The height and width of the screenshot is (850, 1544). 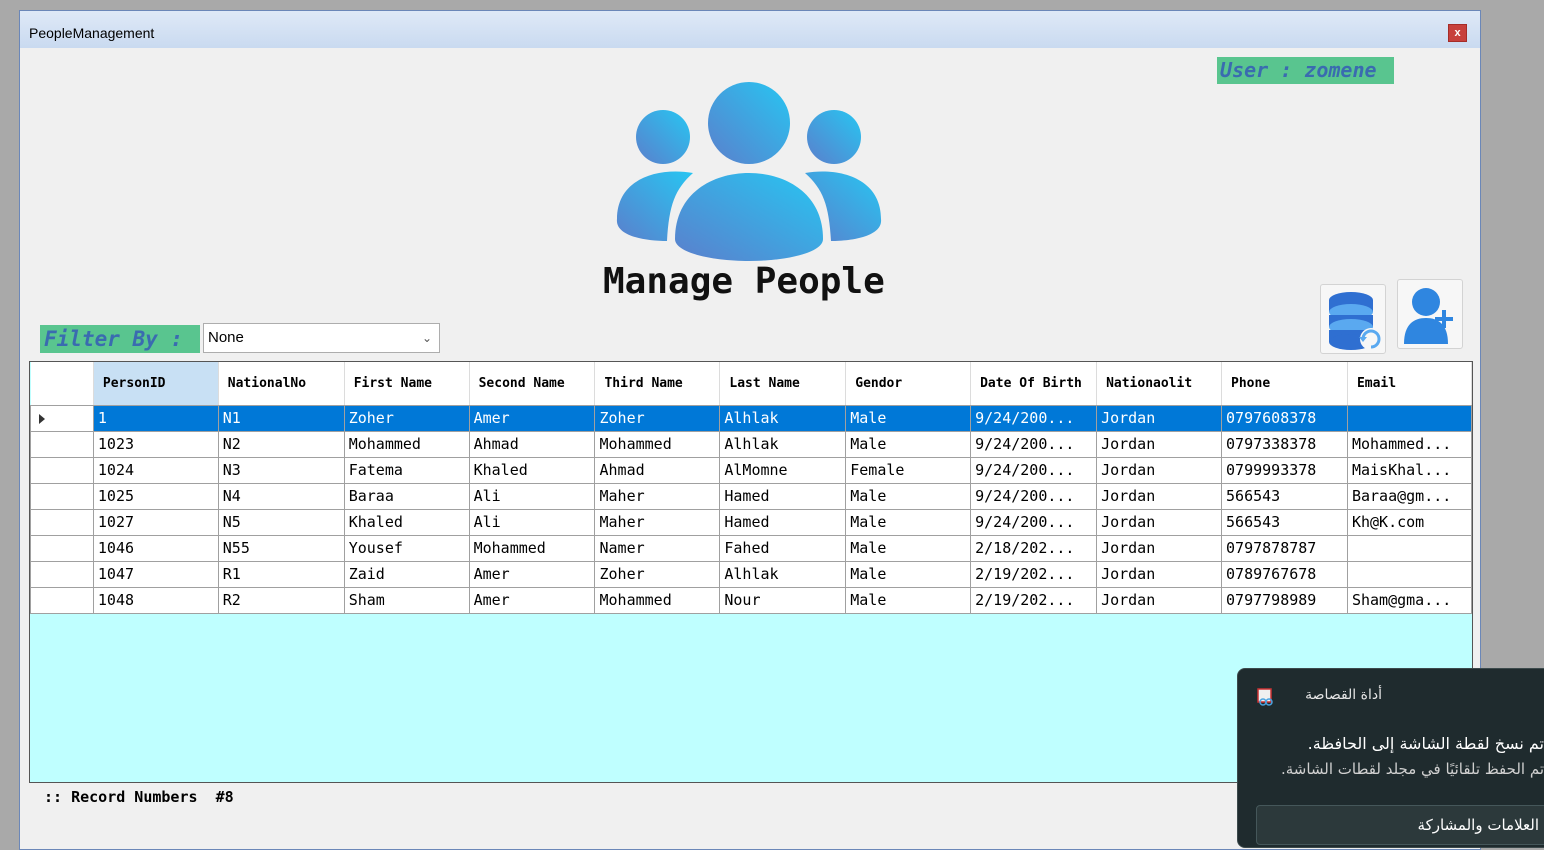 I want to click on table-cell: Zaid, so click(x=406, y=574).